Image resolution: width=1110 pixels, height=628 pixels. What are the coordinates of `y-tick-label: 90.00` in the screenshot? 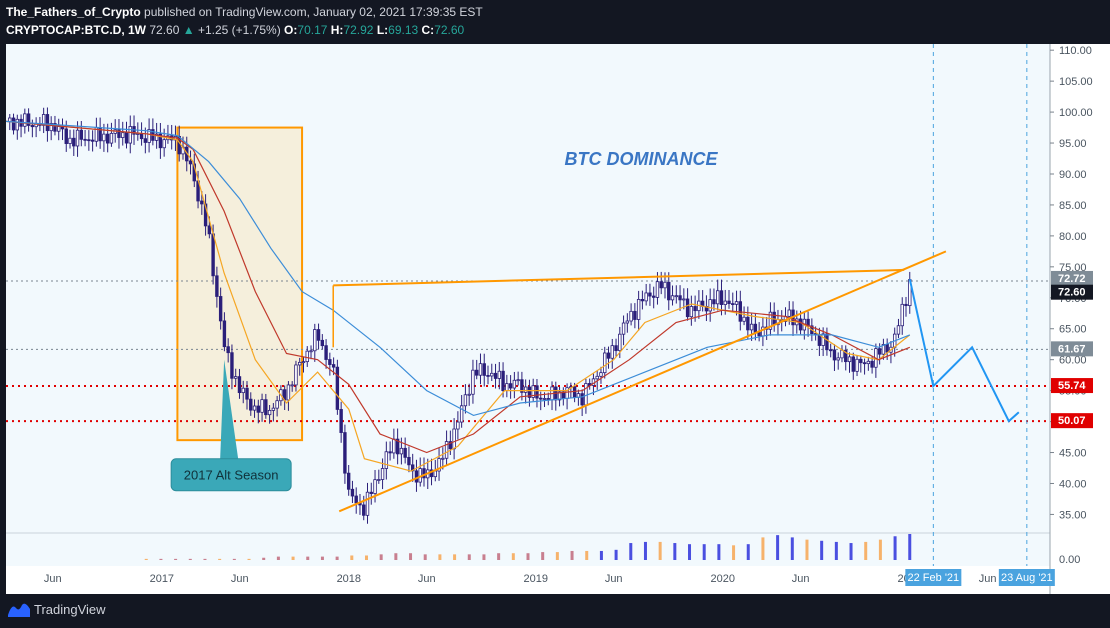 It's located at (1073, 175).